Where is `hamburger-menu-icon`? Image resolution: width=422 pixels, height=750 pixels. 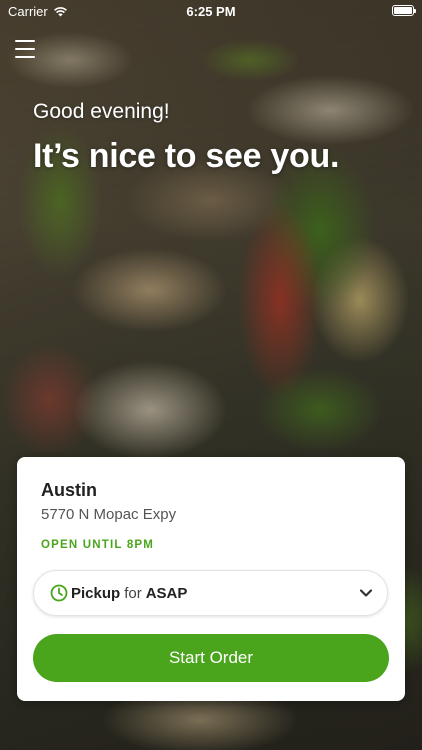
hamburger-menu-icon is located at coordinates (25, 49).